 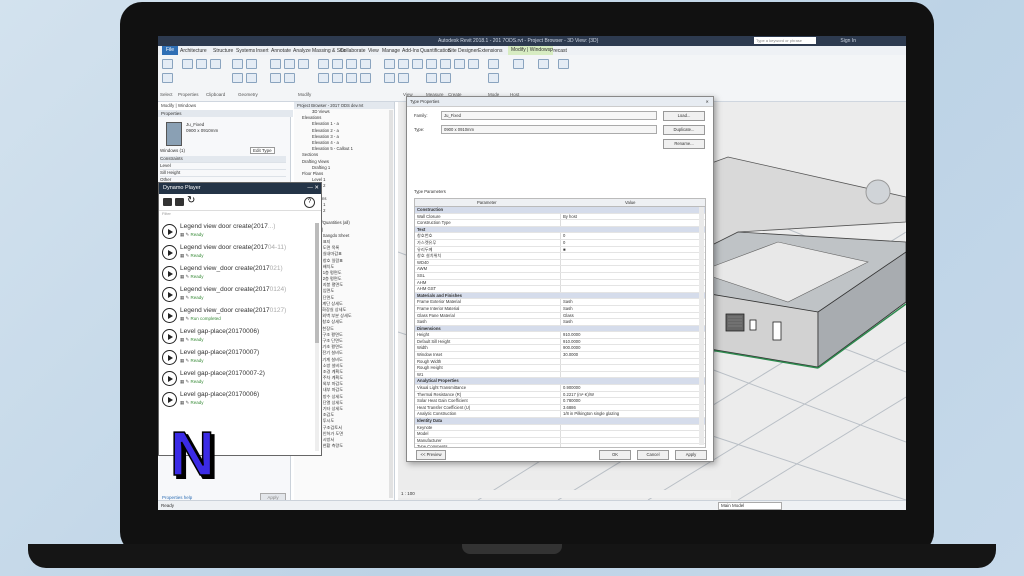 I want to click on parameter-row: Height 910.0000, so click(x=560, y=335).